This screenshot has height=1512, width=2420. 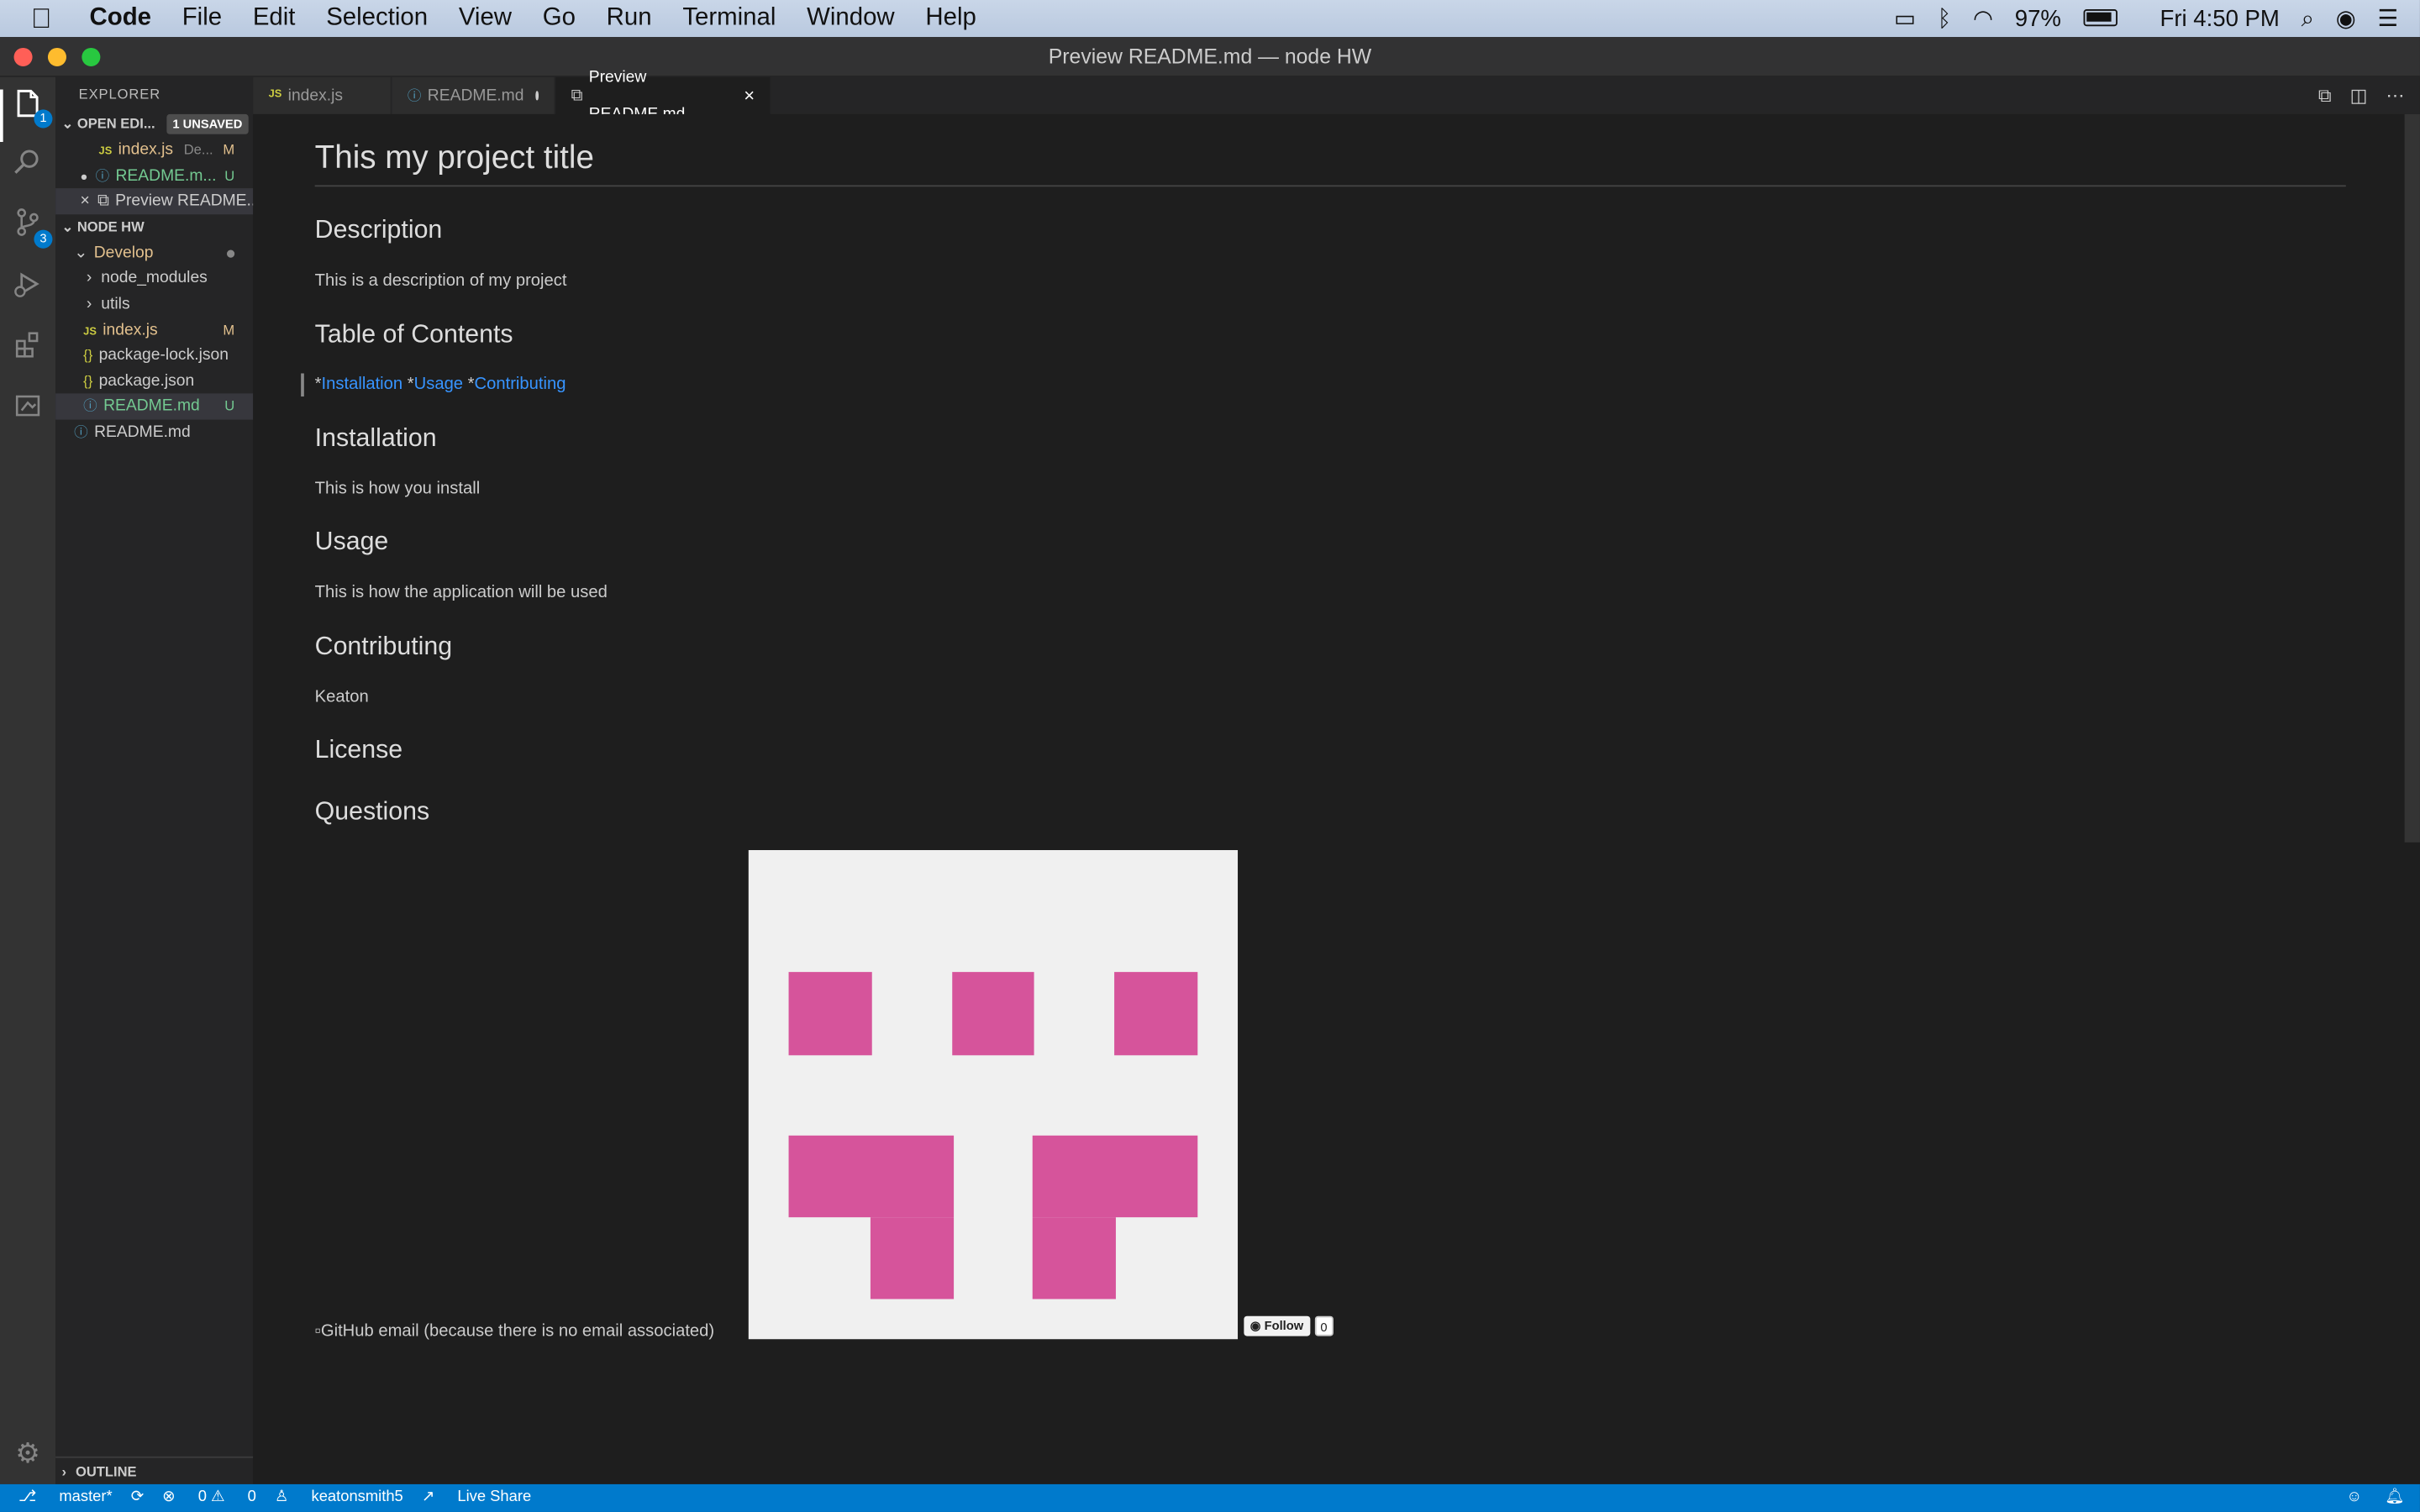 What do you see at coordinates (154, 252) in the screenshot?
I see `folder-develop: ⌄ Develop` at bounding box center [154, 252].